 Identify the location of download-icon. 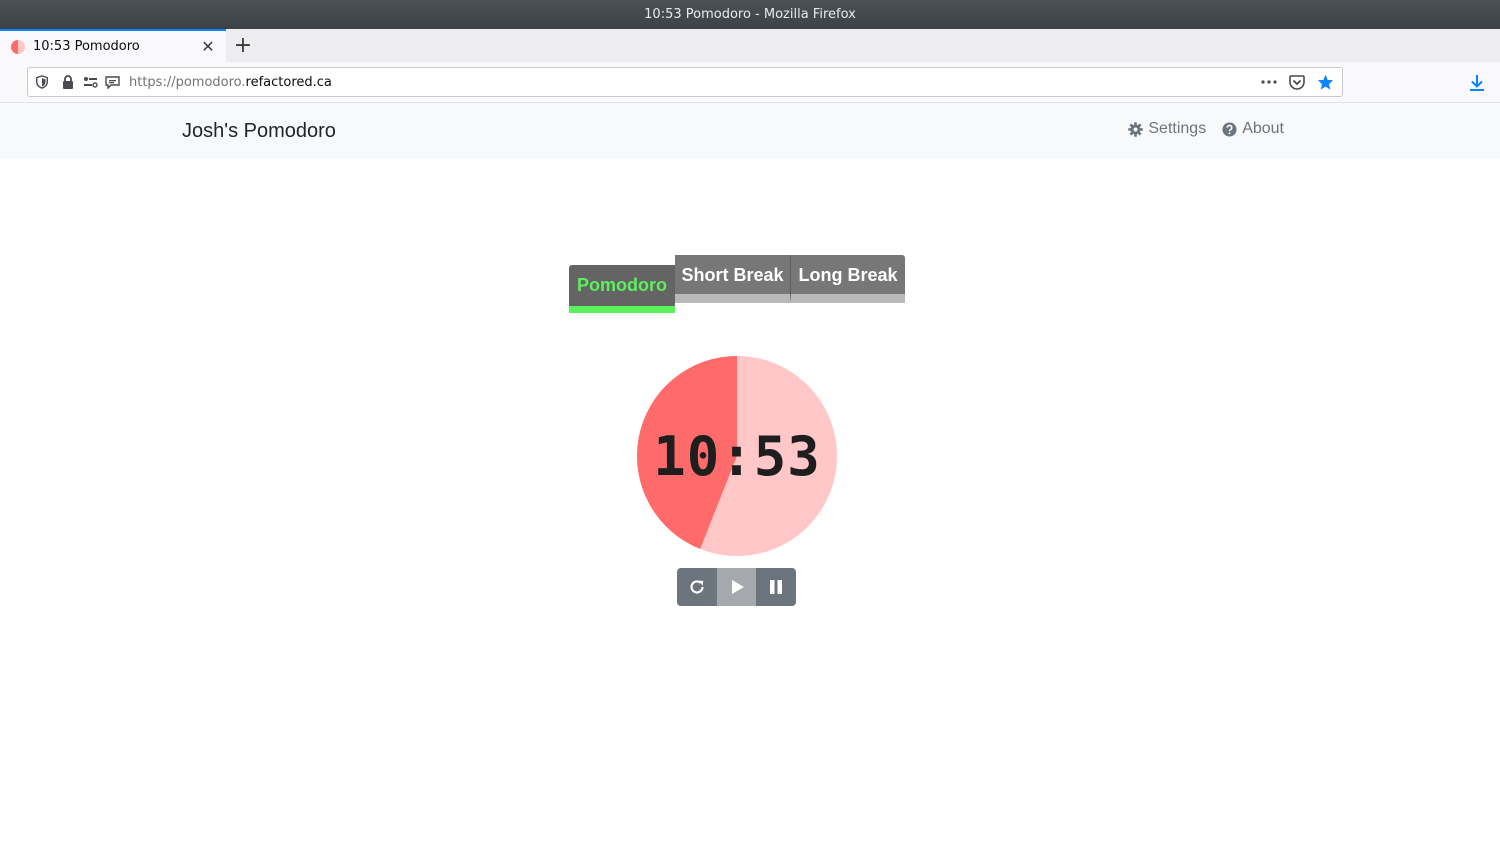
(1477, 83).